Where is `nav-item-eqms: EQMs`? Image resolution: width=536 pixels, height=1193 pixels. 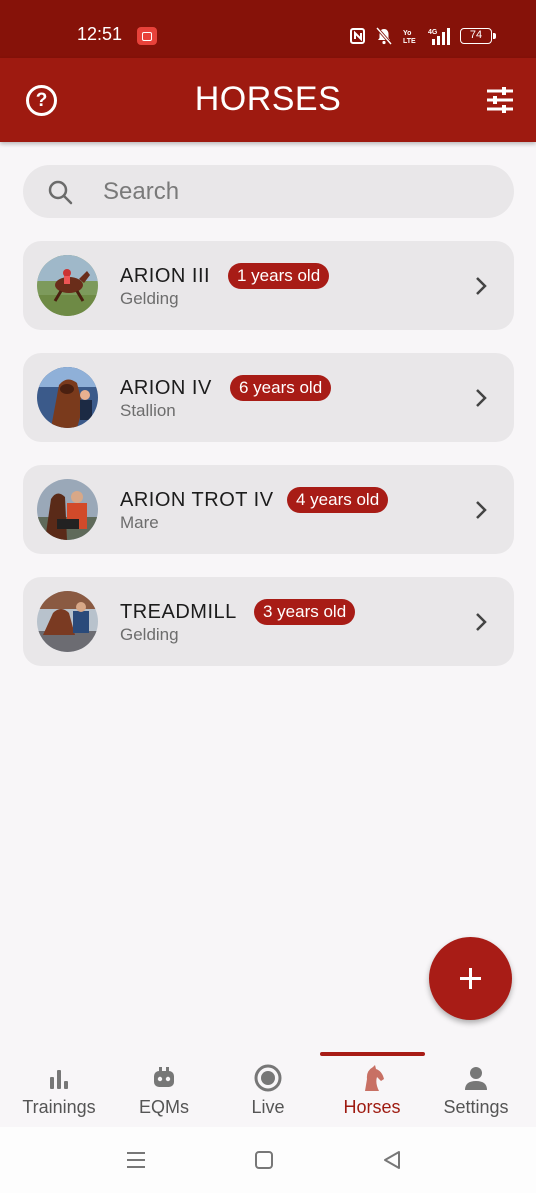
nav-item-eqms: EQMs is located at coordinates (164, 1090).